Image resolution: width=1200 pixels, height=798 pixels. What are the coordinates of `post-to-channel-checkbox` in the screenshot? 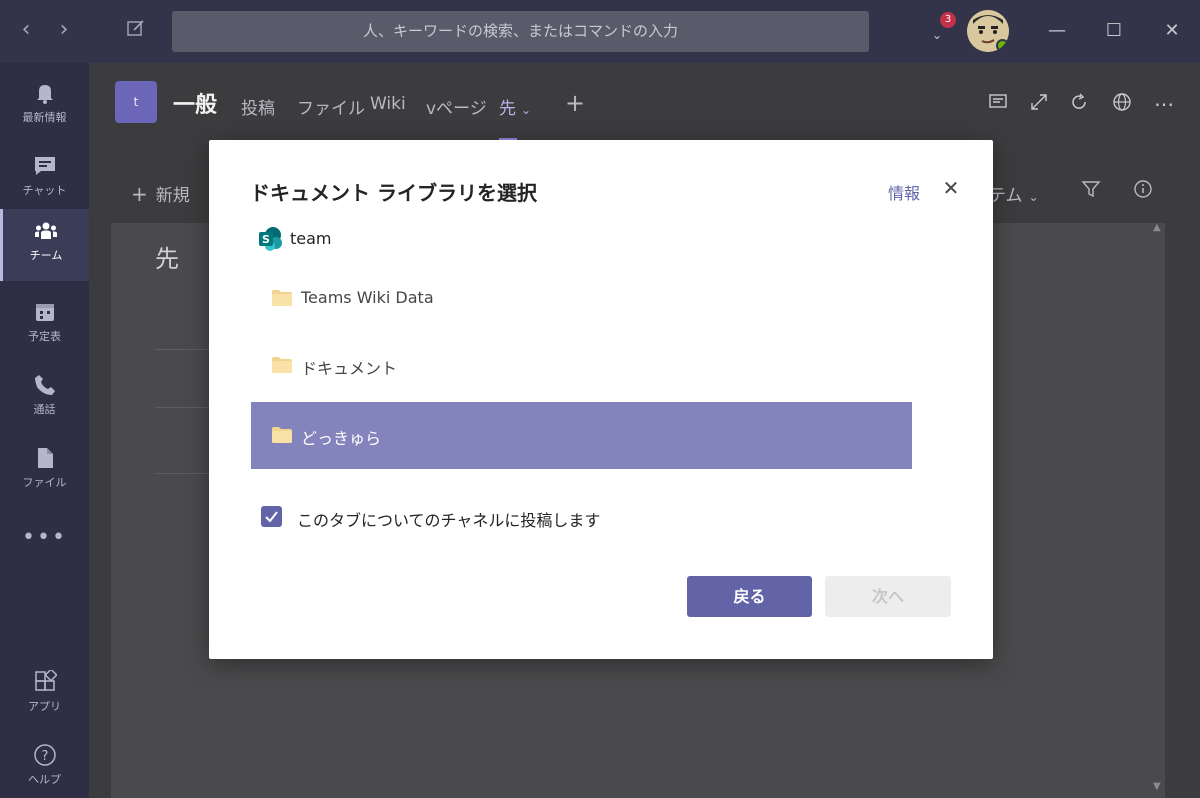 It's located at (271, 516).